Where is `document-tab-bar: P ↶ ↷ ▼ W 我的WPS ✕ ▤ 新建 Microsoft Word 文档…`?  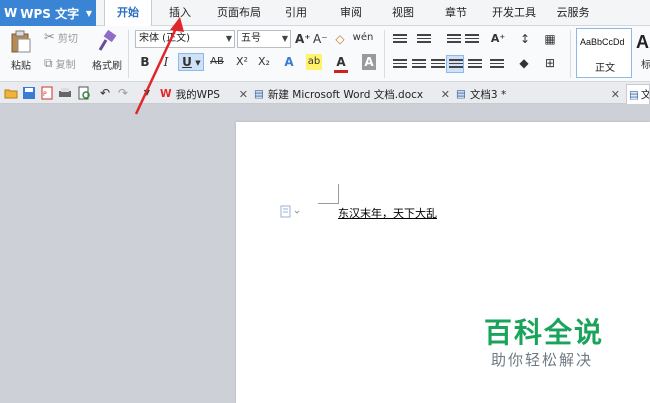
document-tab-bar: P ↶ ↷ ▼ W 我的WPS ✕ ▤ 新建 Microsoft Word 文档… is located at coordinates (325, 93).